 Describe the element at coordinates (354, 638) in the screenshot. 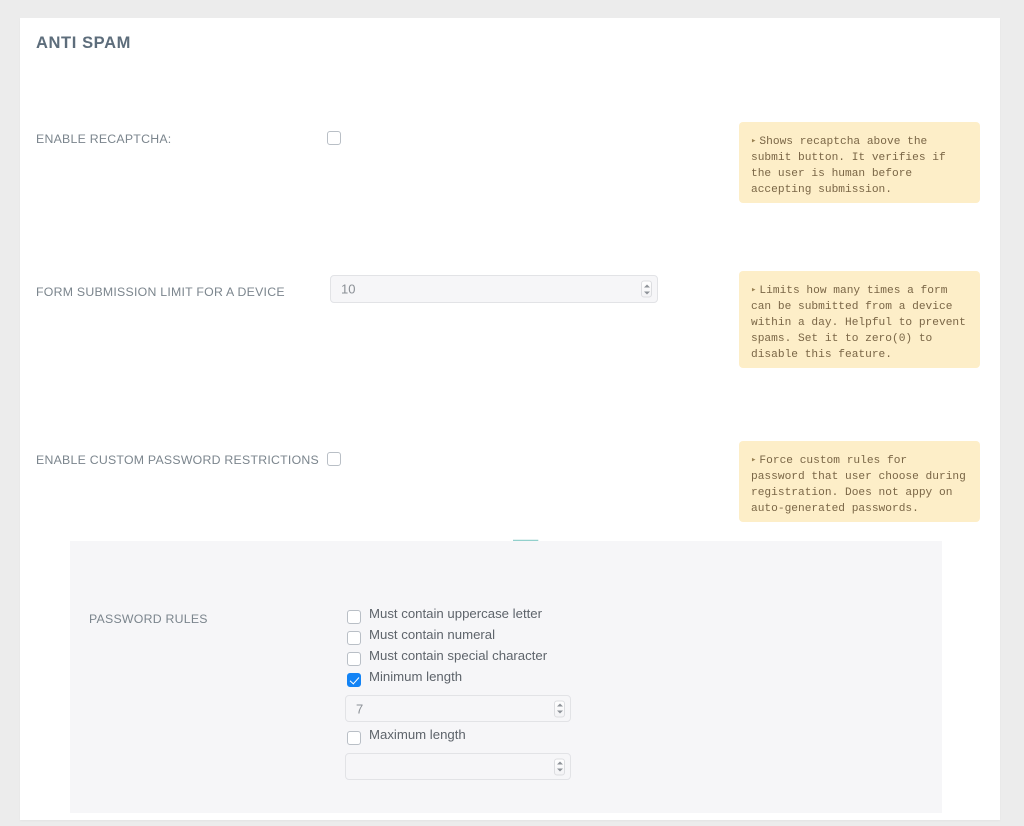

I see `checkbox-must-contain-numeral` at that location.